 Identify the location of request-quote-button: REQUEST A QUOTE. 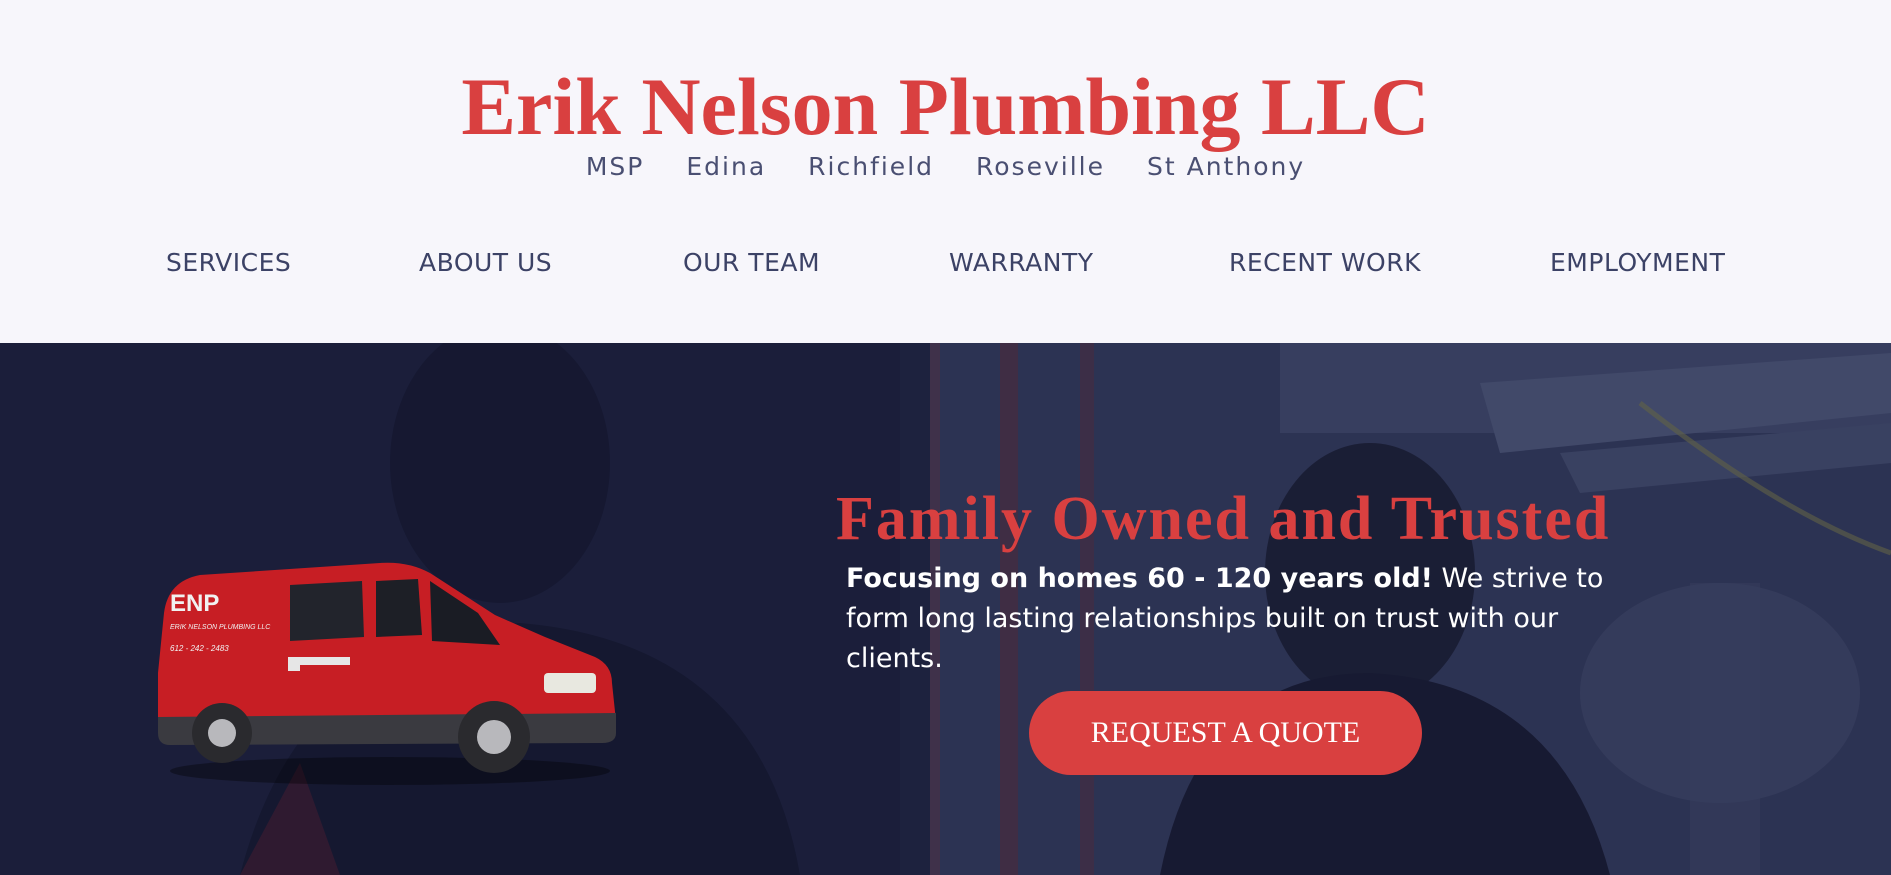
(1225, 733).